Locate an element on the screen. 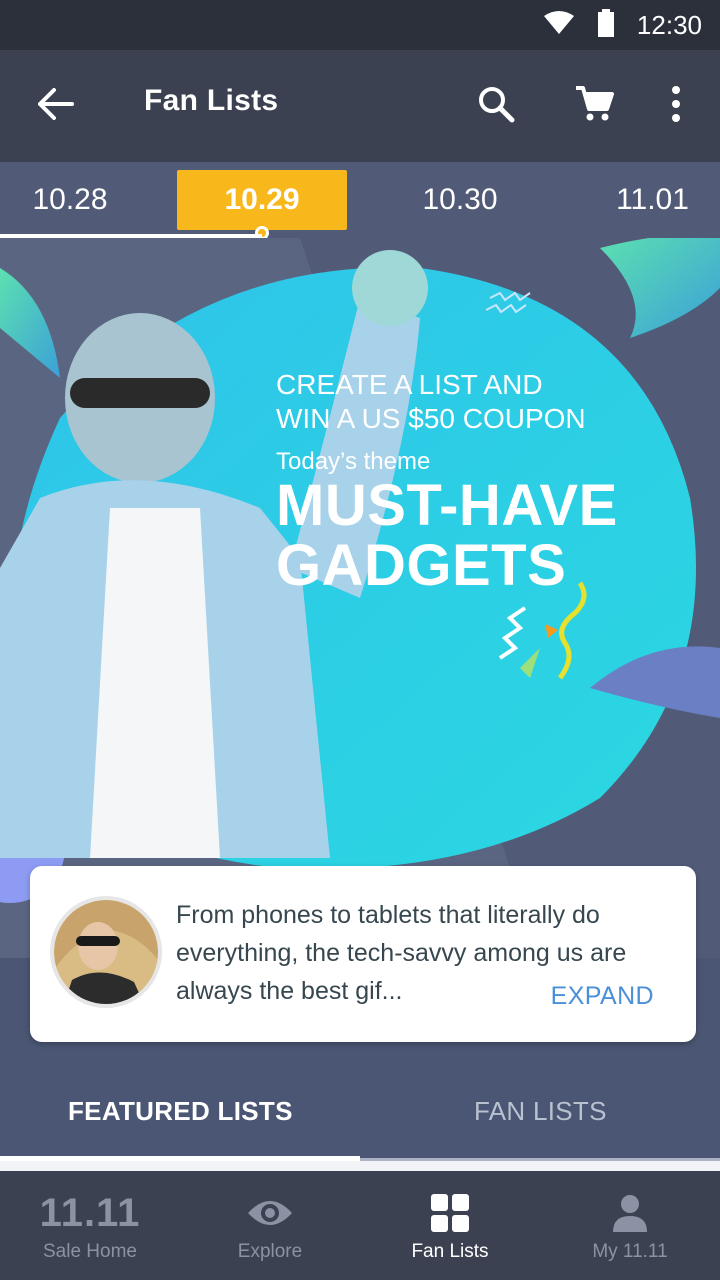 The image size is (720, 1280). date-tab-10-28: 10.28 is located at coordinates (70, 200).